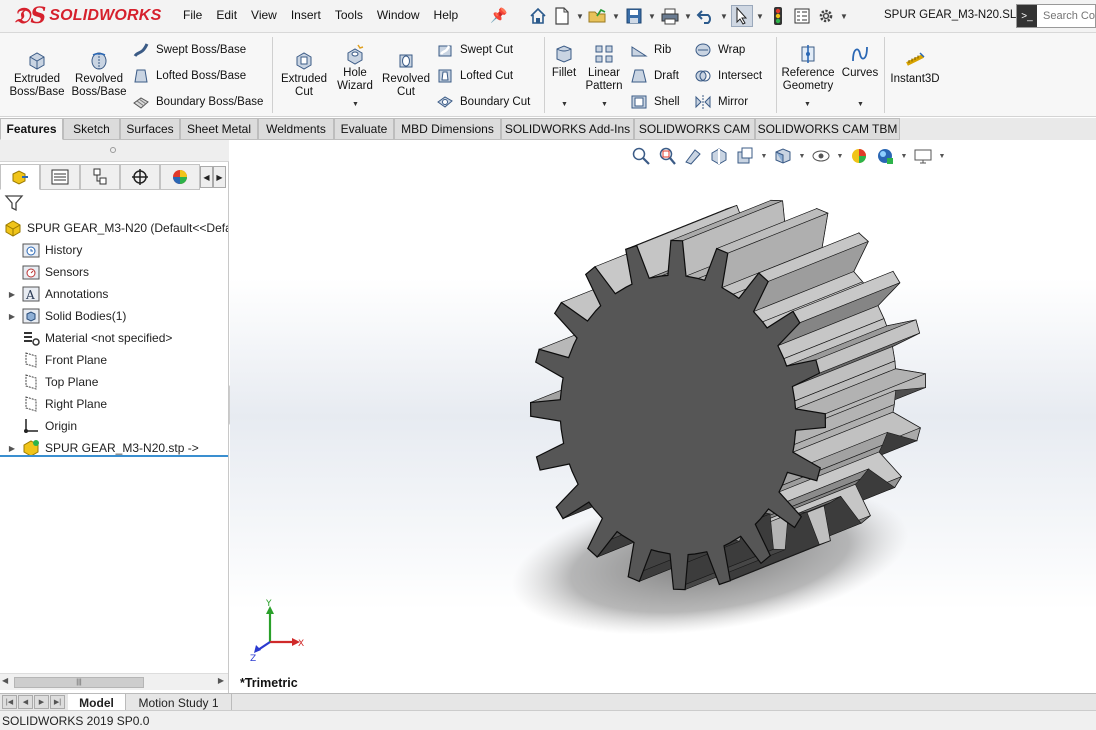 Image resolution: width=1096 pixels, height=730 pixels. What do you see at coordinates (114, 360) in the screenshot?
I see `tree-item-front-plane: Front Plane` at bounding box center [114, 360].